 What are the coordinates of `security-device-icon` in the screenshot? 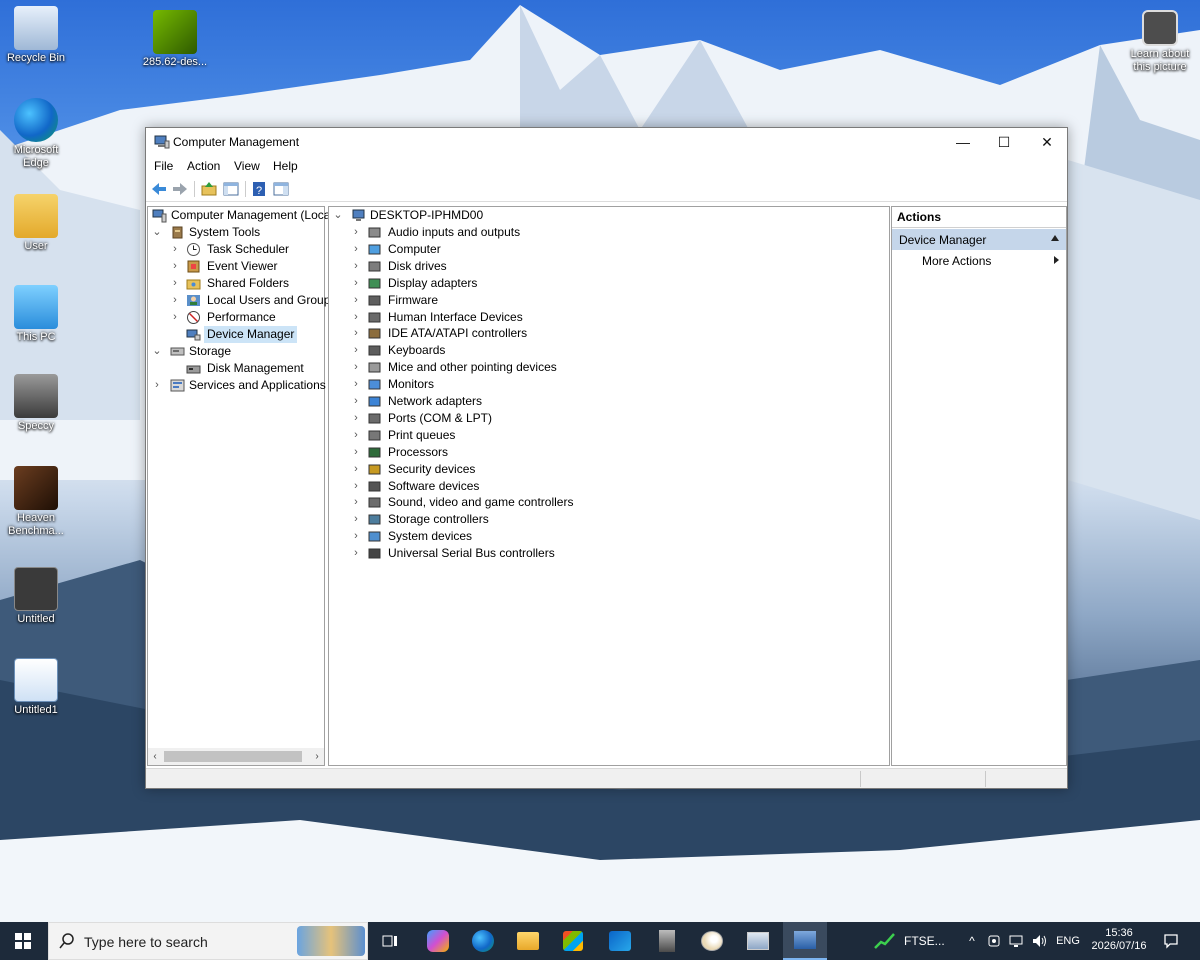 It's located at (374, 469).